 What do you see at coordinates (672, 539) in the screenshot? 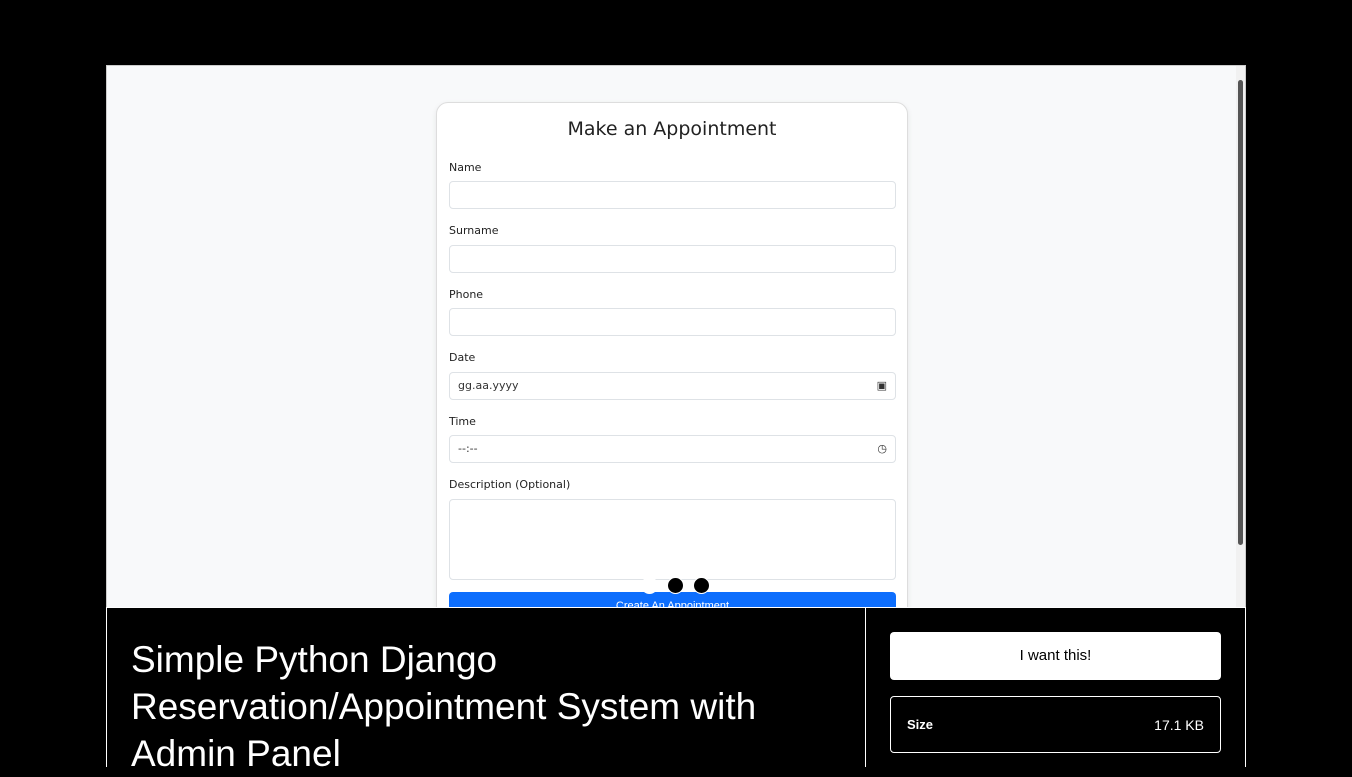
I see `description-textarea` at bounding box center [672, 539].